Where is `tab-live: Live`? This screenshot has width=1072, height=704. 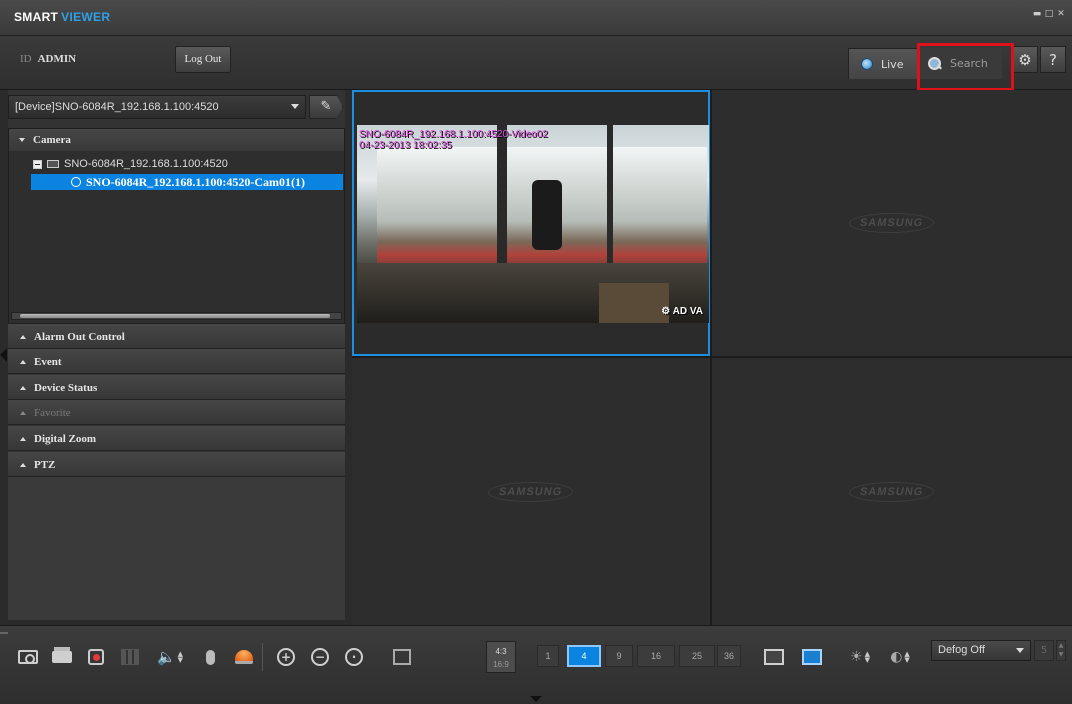 tab-live: Live is located at coordinates (883, 63).